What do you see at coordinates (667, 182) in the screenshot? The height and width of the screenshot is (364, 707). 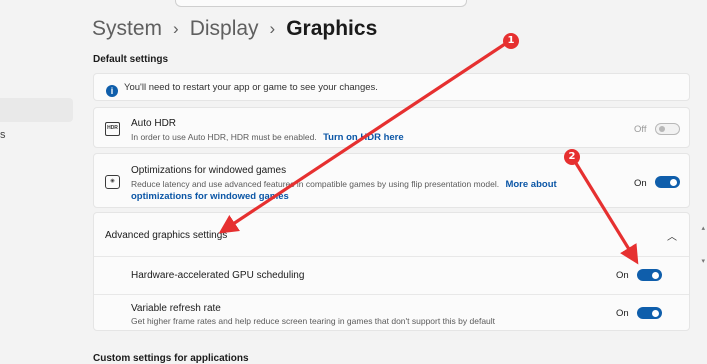 I see `windowed-games-toggle` at bounding box center [667, 182].